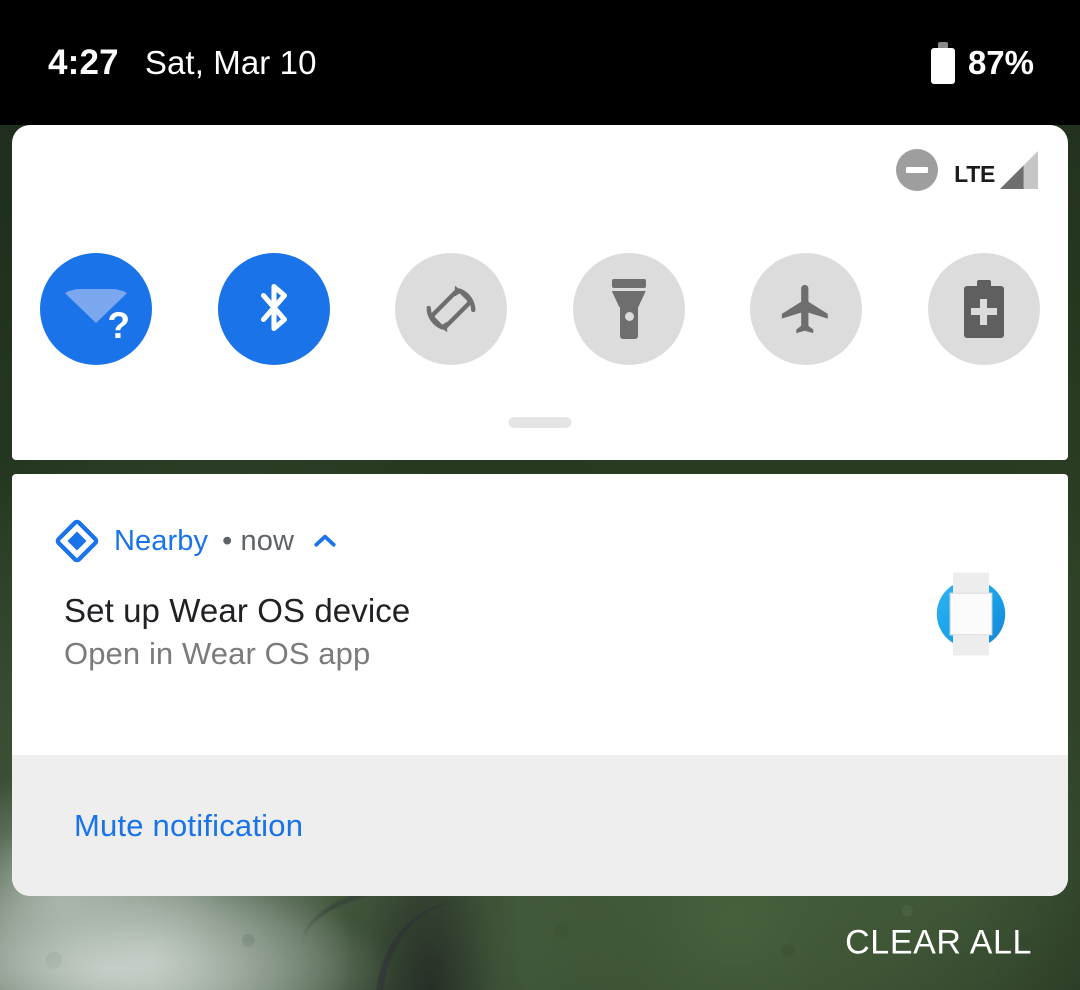 The image size is (1080, 990). I want to click on battery-icon, so click(942, 62).